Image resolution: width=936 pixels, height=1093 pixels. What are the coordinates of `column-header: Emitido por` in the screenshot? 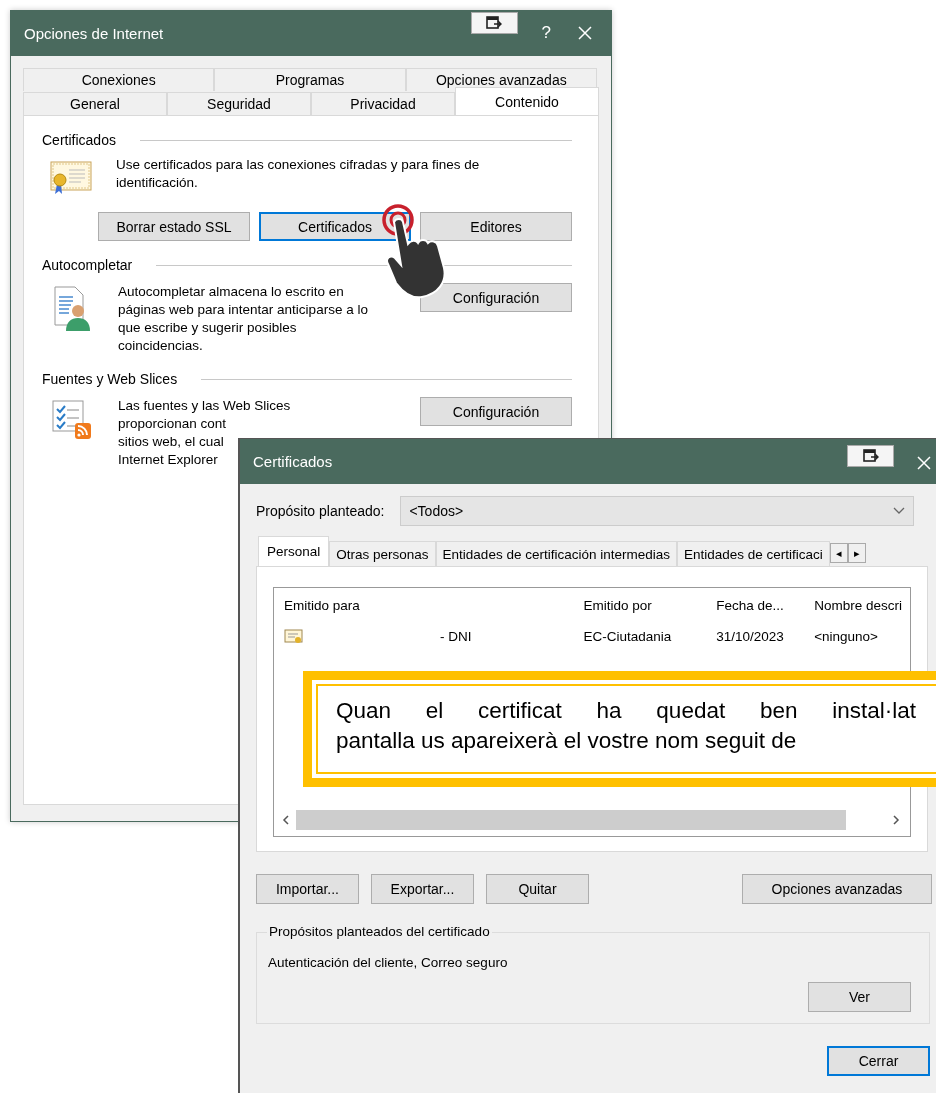 It's located at (640, 605).